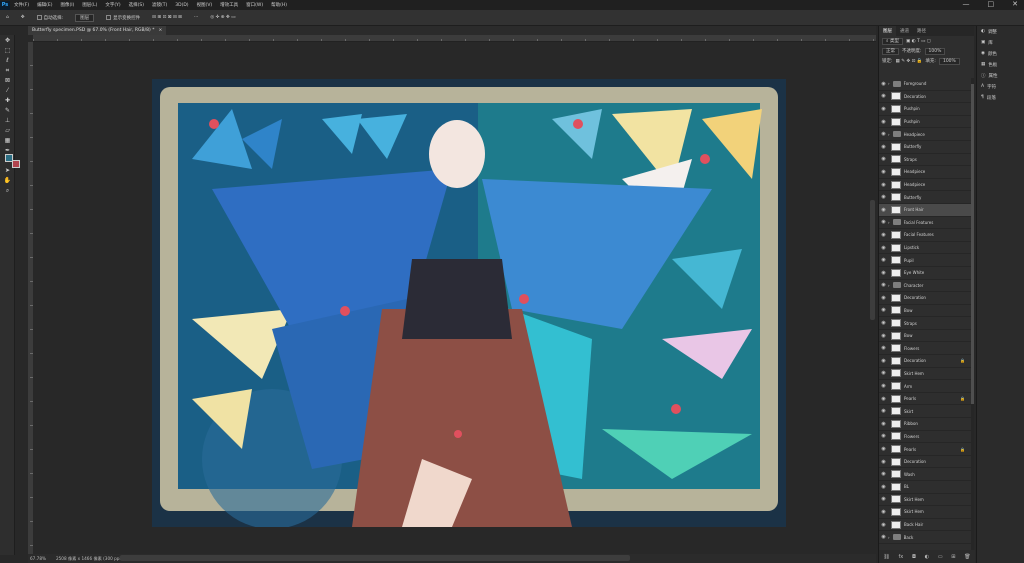  I want to click on stamp-tool-icon: ⊥, so click(7, 120).